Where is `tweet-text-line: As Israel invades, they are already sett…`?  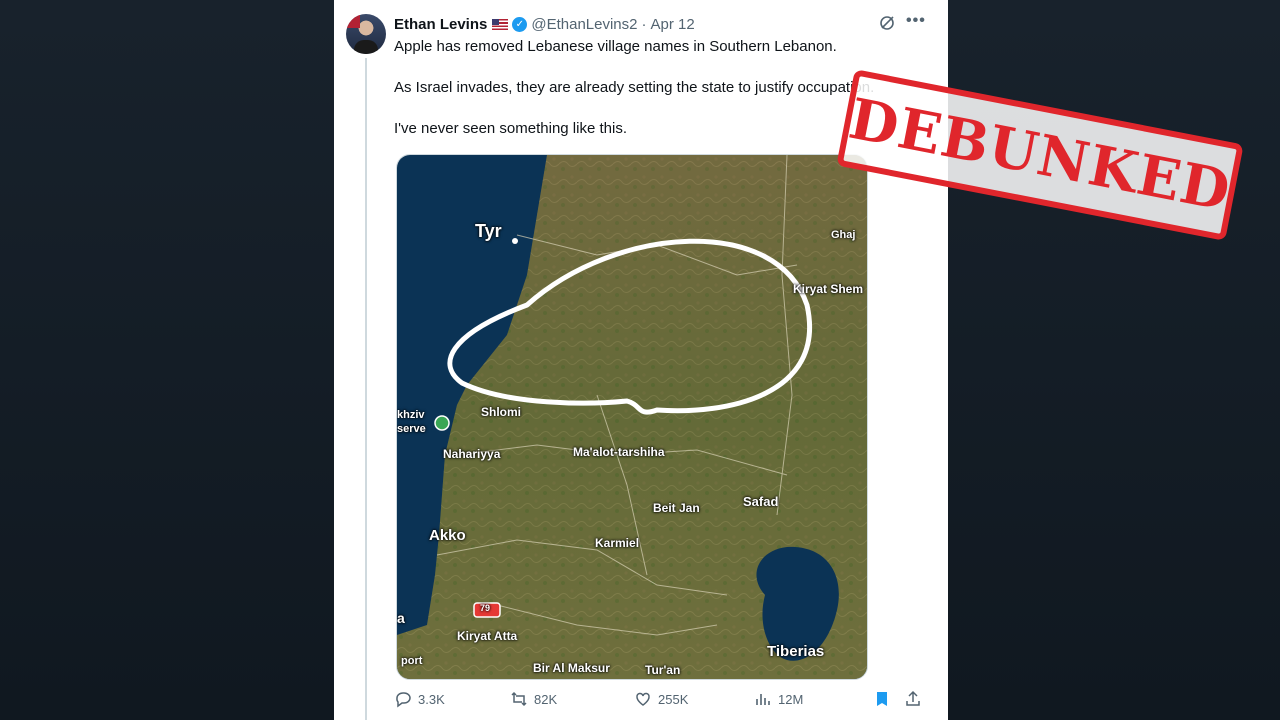 tweet-text-line: As Israel invades, they are already sett… is located at coordinates (634, 87).